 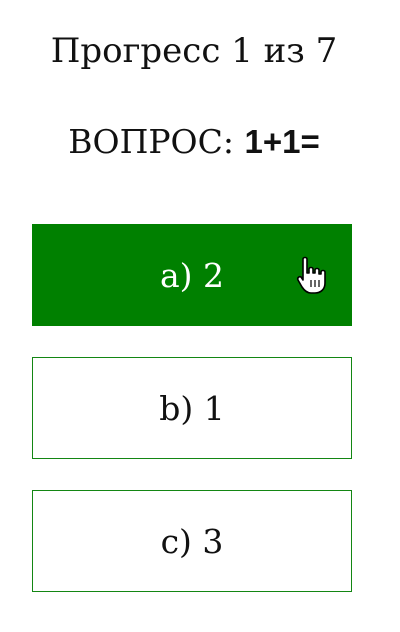 I want to click on answer-option-c: c) 3, so click(x=192, y=541).